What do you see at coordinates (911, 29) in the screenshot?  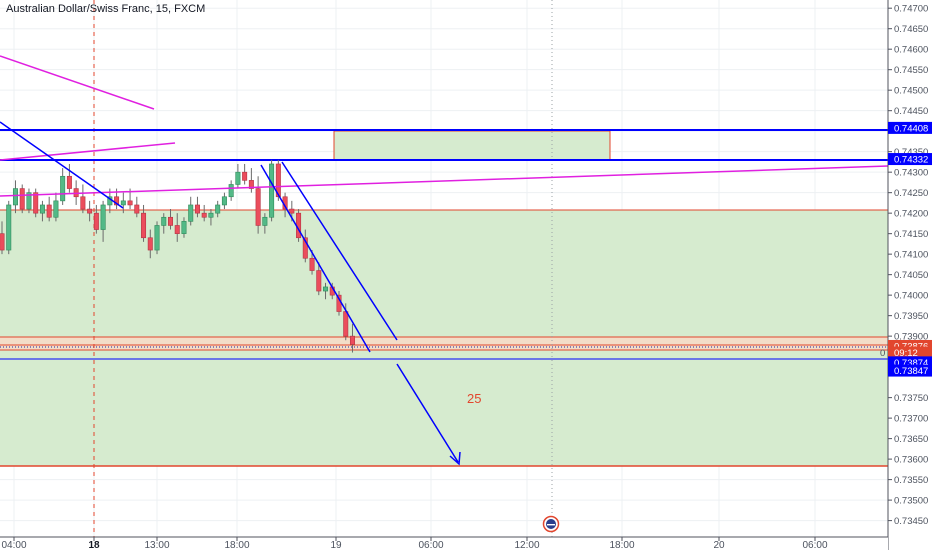 I see `price-tick-label: 0.74650` at bounding box center [911, 29].